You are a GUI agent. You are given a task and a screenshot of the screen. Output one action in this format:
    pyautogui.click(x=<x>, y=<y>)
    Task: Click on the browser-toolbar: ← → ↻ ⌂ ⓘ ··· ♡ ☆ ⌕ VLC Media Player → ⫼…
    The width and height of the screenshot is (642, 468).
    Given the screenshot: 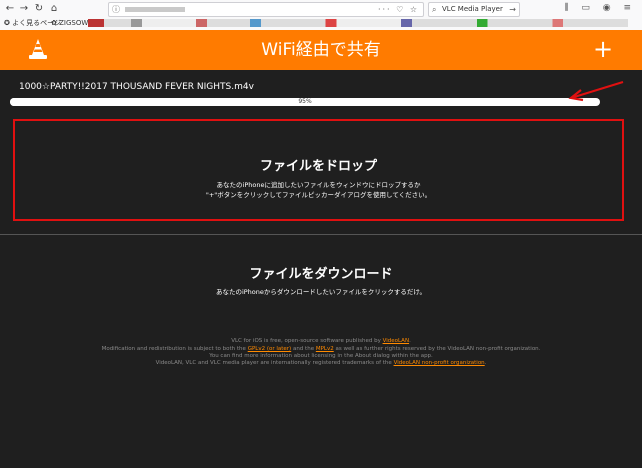 What is the action you would take?
    pyautogui.click(x=321, y=15)
    